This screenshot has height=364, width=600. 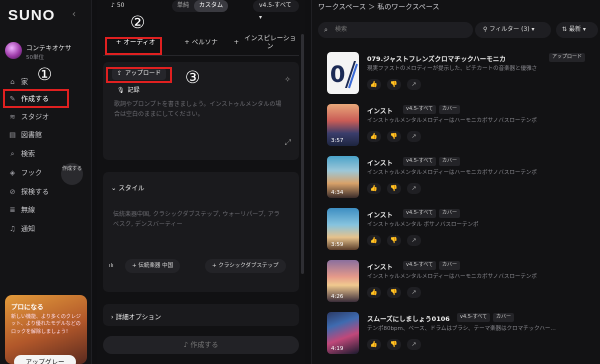 What do you see at coordinates (49, 48) in the screenshot?
I see `user-name: コンテキオケサ` at bounding box center [49, 48].